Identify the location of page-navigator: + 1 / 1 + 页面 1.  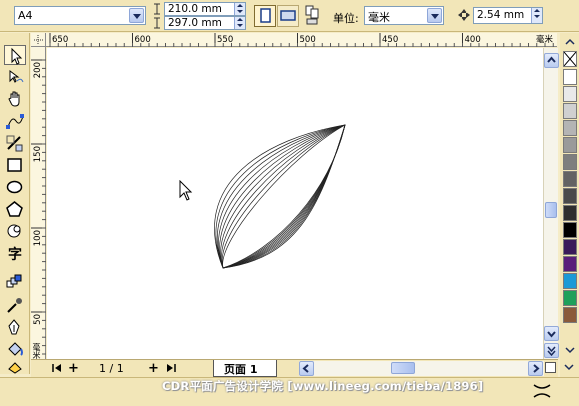
(294, 368).